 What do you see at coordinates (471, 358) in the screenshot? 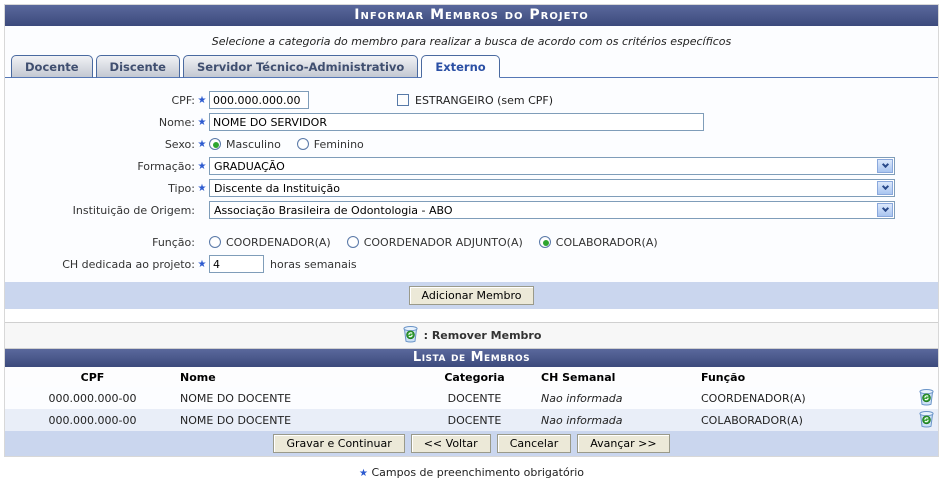
I see `members-list-title: Lista de Membros` at bounding box center [471, 358].